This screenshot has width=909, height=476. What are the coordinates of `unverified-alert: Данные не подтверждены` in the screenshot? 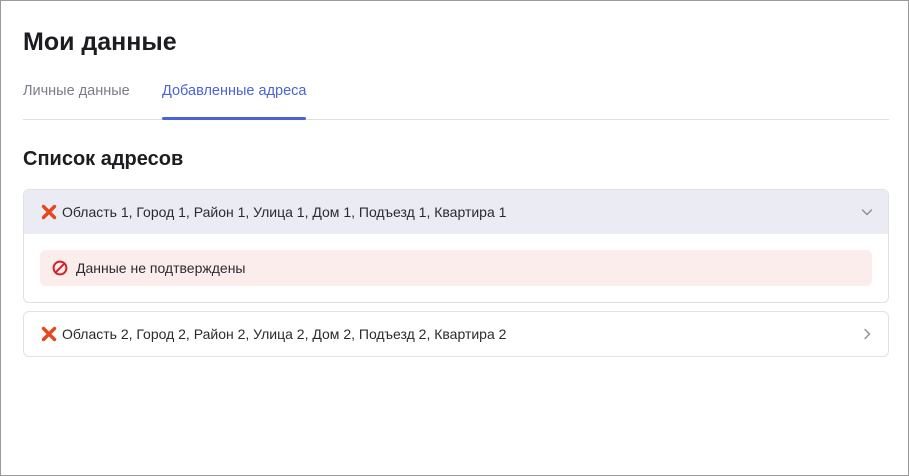 It's located at (456, 268).